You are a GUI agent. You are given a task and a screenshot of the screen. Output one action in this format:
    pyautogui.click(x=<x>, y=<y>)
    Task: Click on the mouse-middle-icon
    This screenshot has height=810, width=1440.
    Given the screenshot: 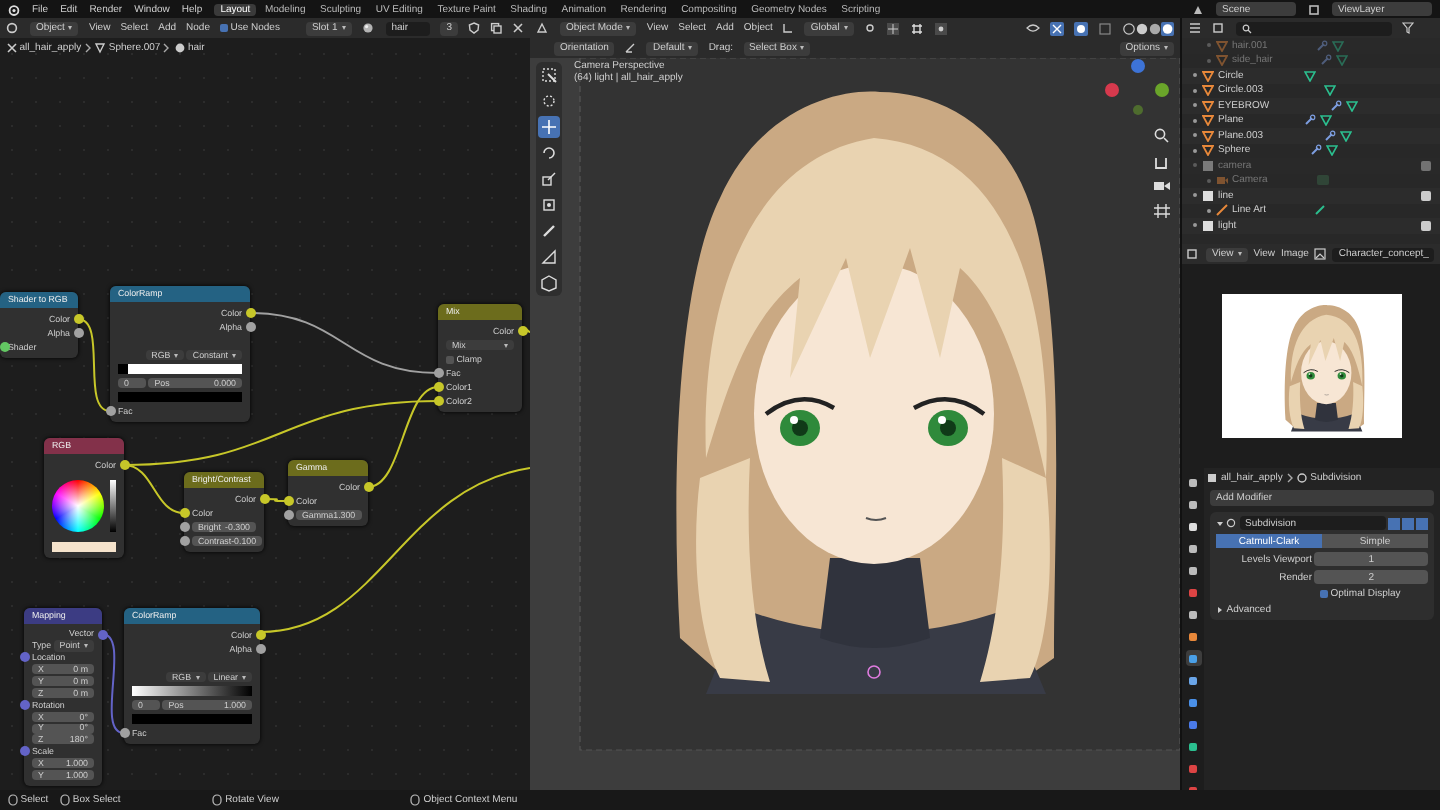 What is the action you would take?
    pyautogui.click(x=217, y=800)
    